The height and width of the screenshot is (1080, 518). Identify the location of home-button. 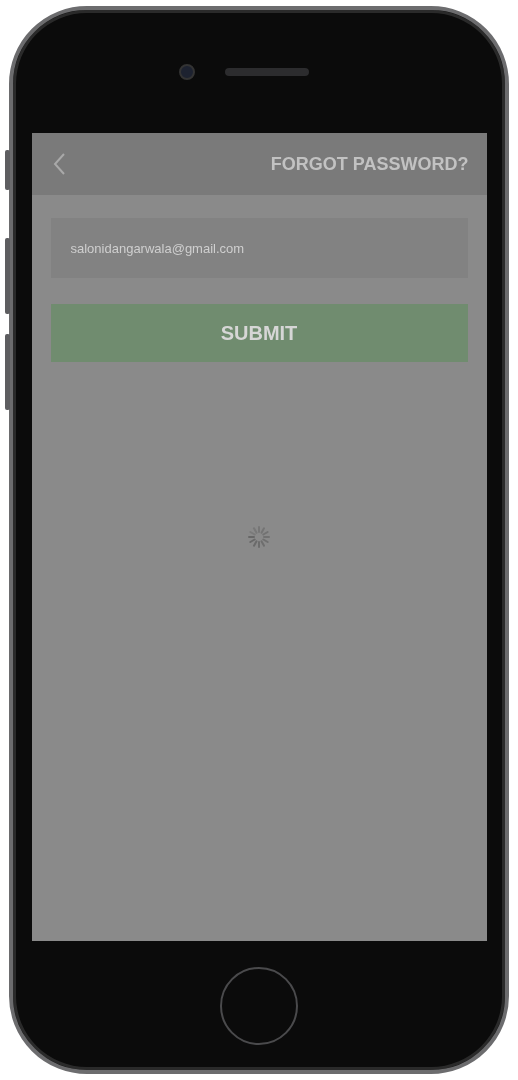
(259, 1005).